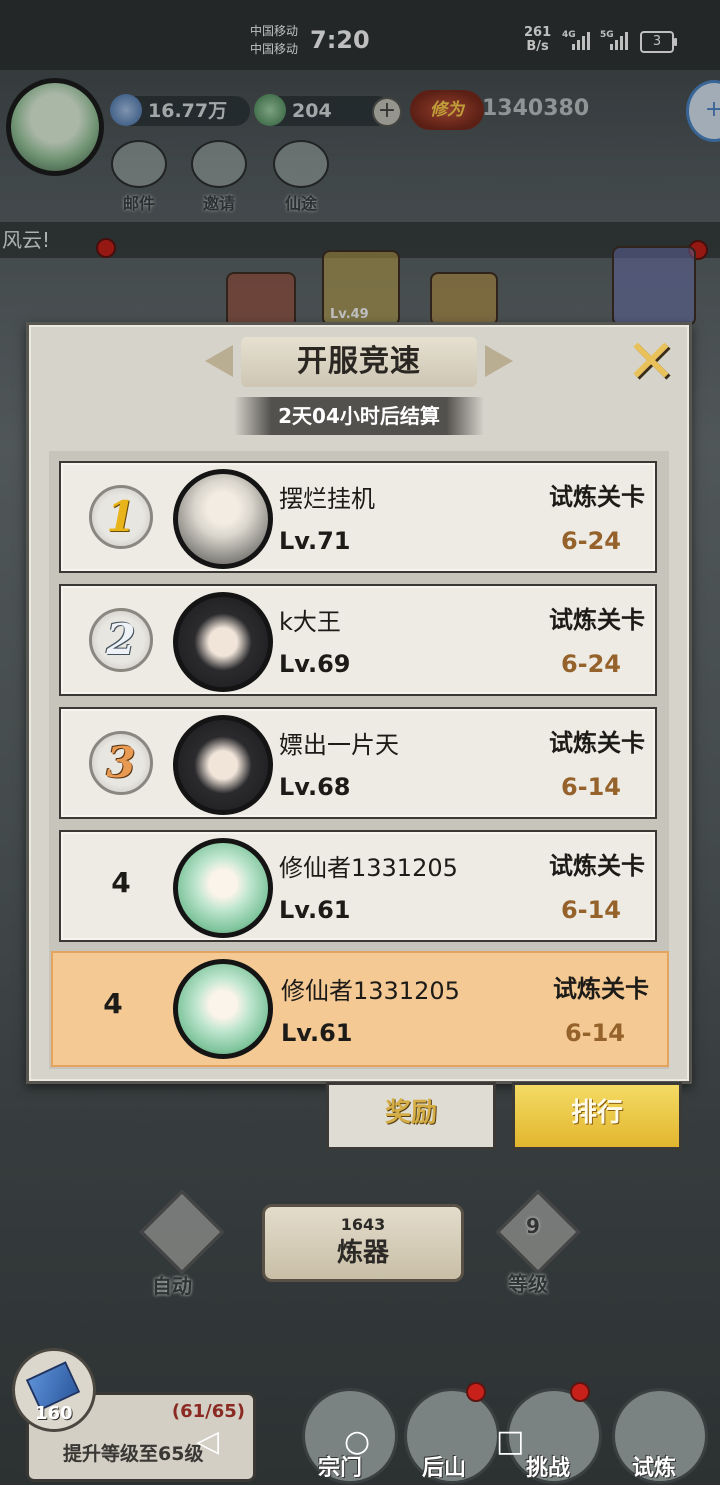  Describe the element at coordinates (411, 1116) in the screenshot. I see `tab-reward: 奖励` at that location.